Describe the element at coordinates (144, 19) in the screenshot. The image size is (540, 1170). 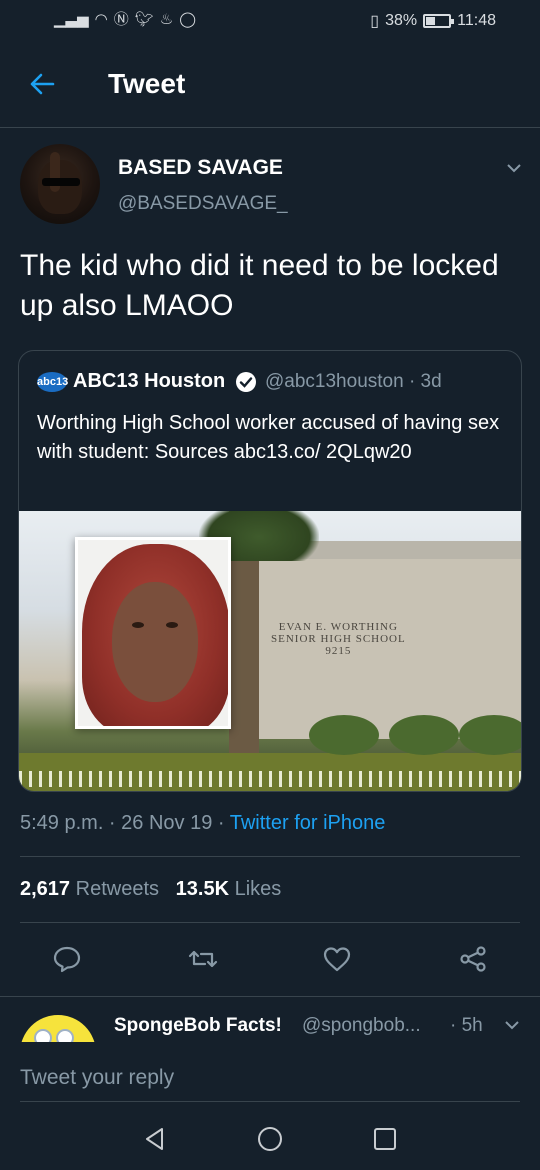
I see `twitter-icon: 🐦︎` at that location.